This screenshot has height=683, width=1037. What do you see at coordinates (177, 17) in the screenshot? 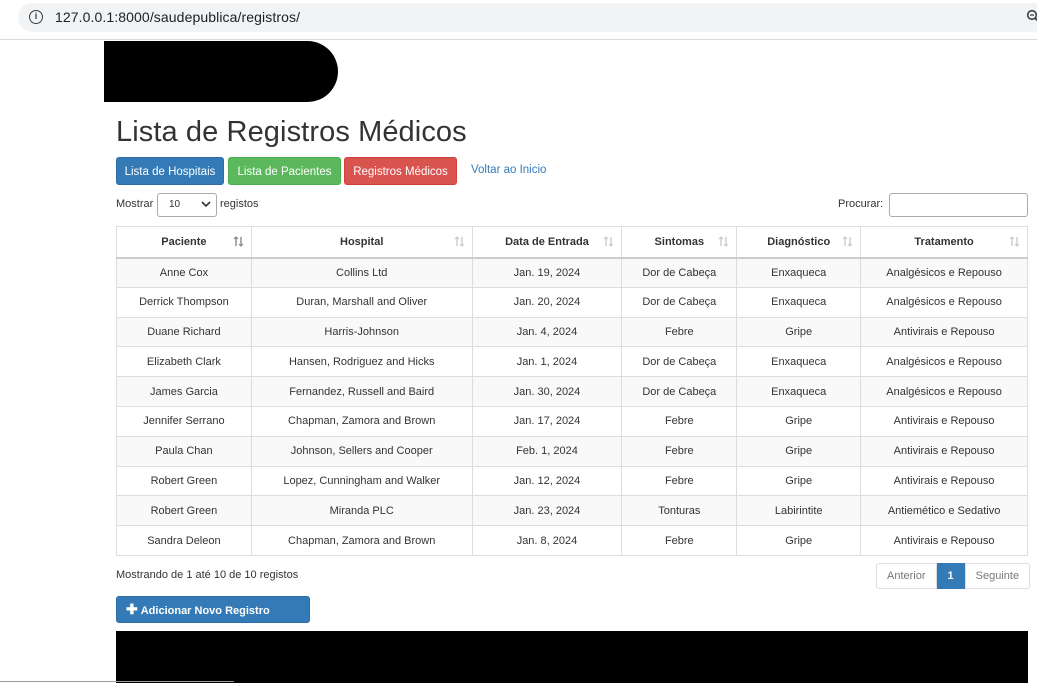
I see `url-text: 127.0.0.1:8000/saudepublica/registros/` at bounding box center [177, 17].